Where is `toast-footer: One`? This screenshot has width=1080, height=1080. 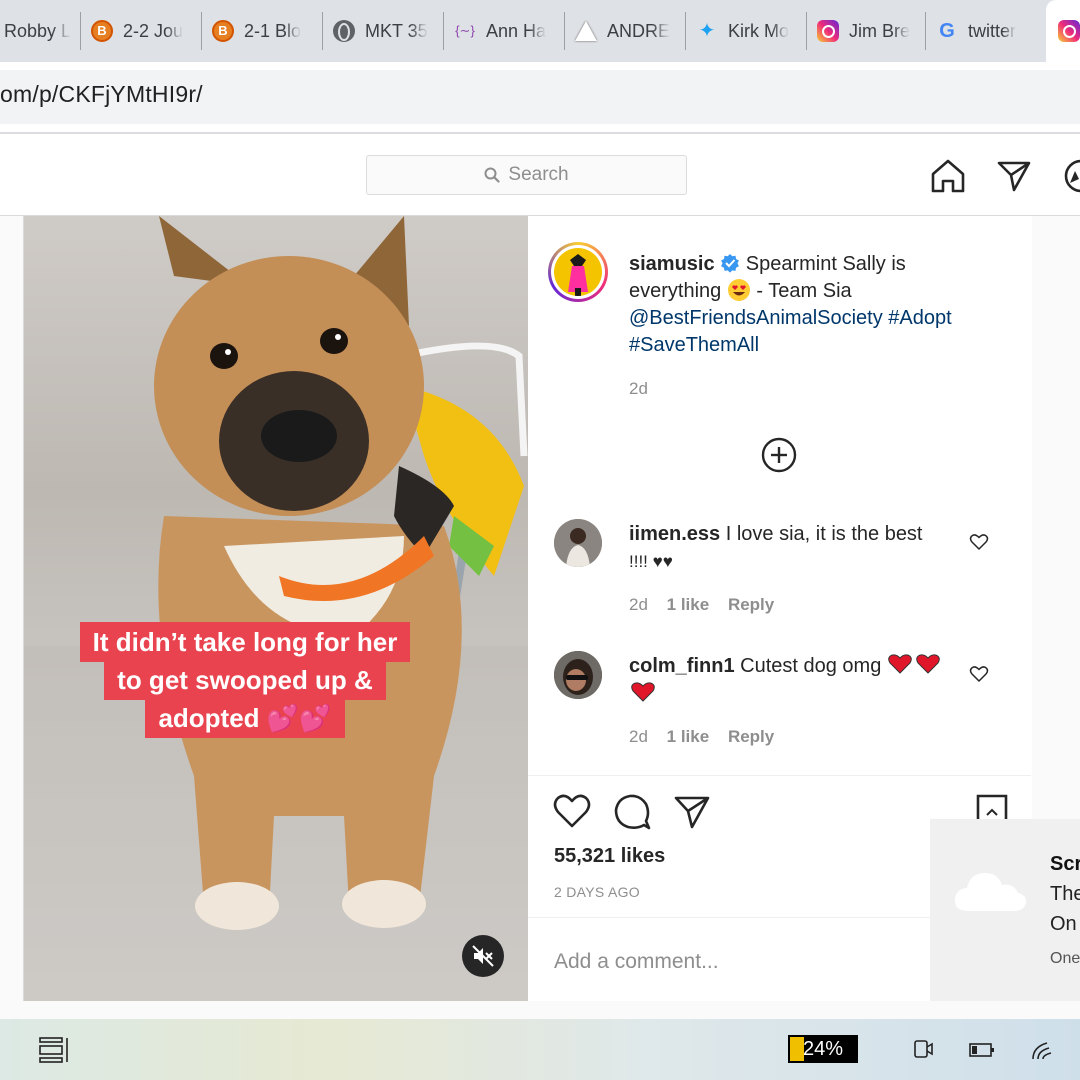 toast-footer: One is located at coordinates (1065, 958).